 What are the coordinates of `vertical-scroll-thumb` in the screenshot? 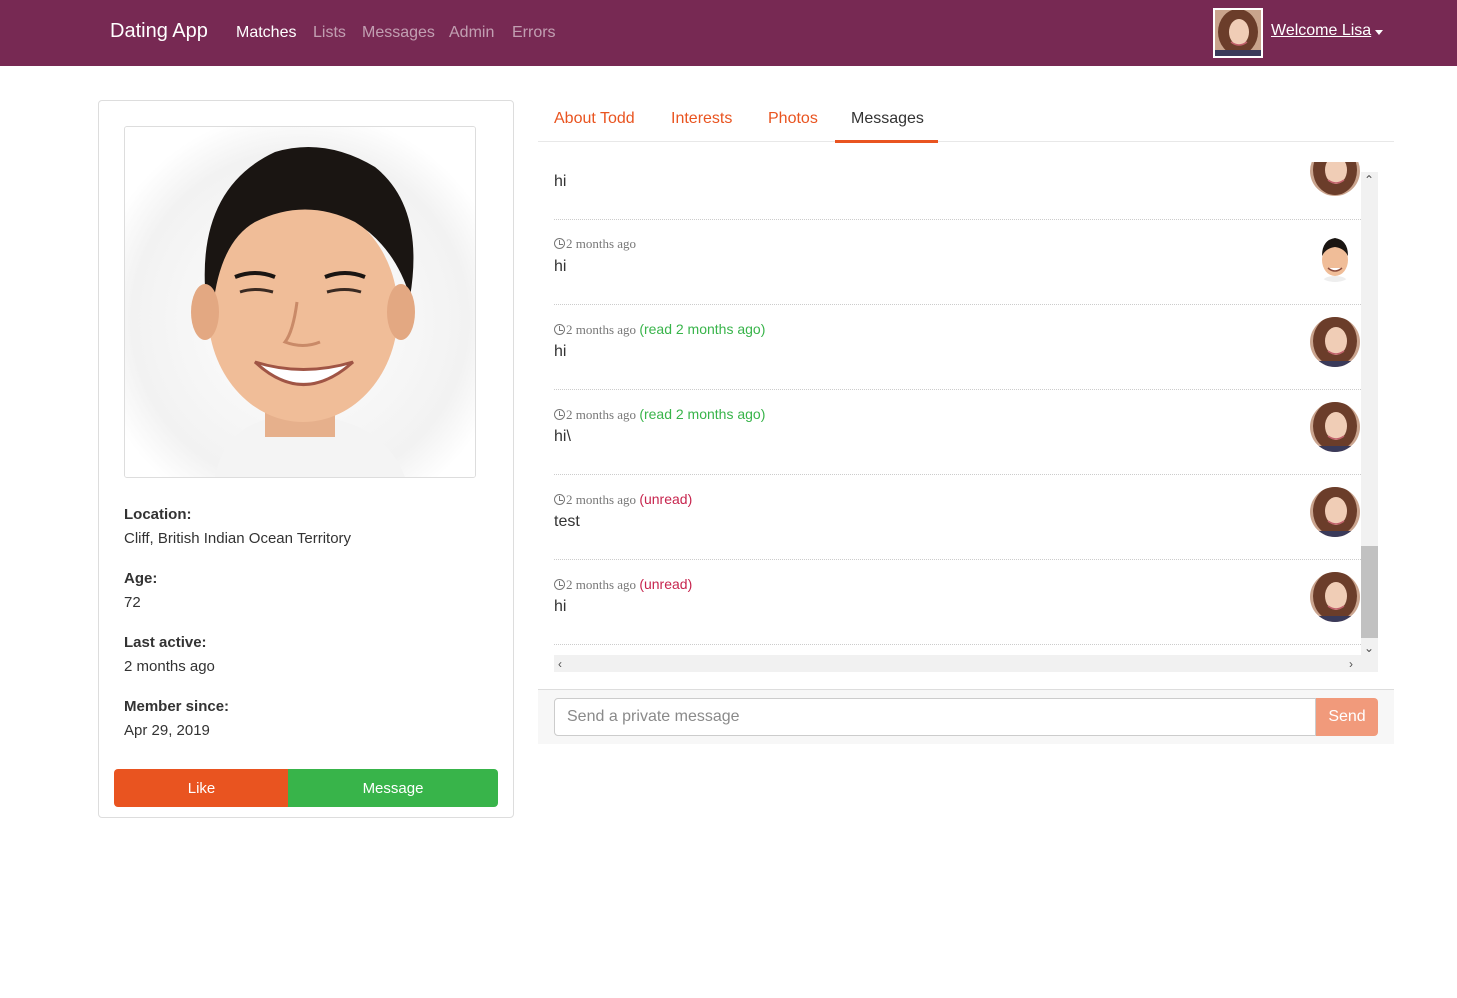 It's located at (1369, 592).